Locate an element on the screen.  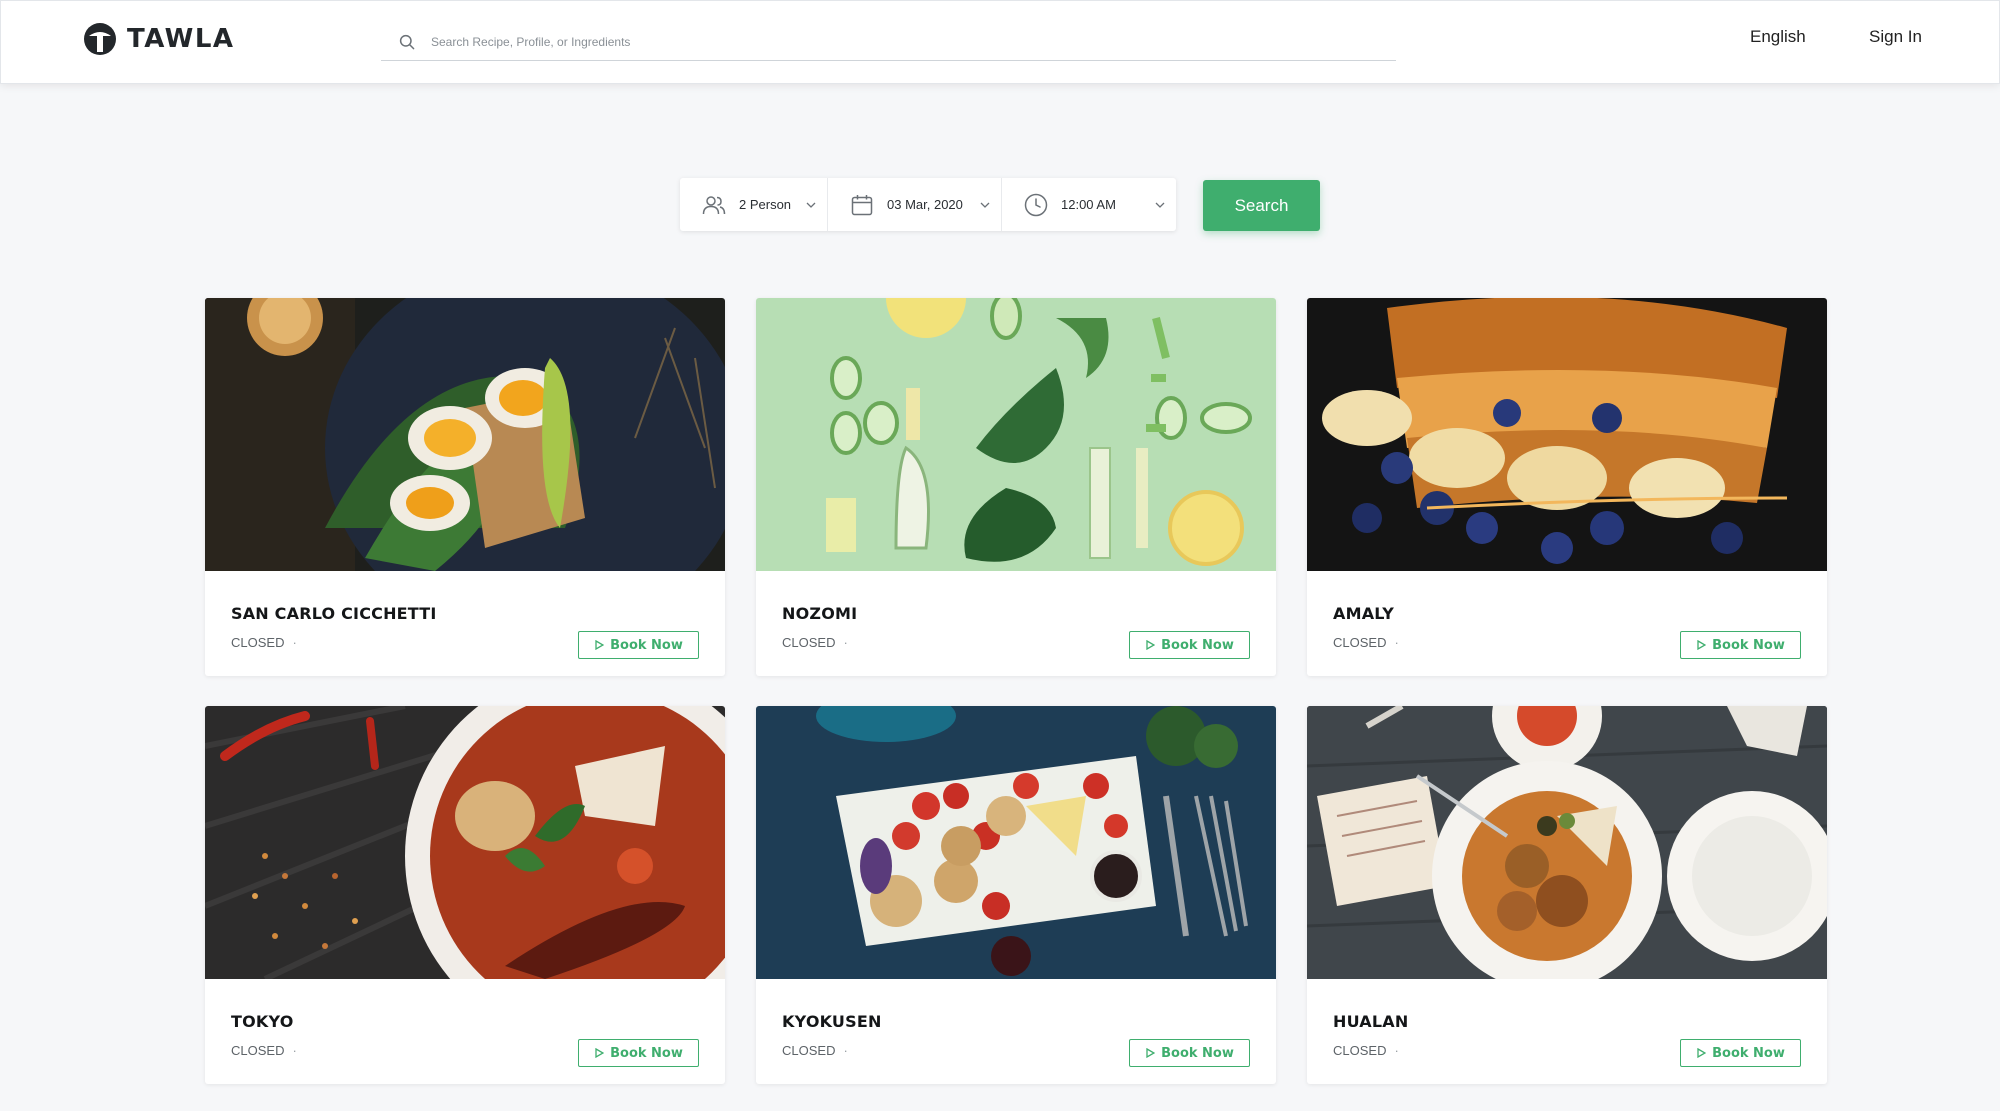
restaurant-card: TOKYO CLOSED · Book Now is located at coordinates (465, 895).